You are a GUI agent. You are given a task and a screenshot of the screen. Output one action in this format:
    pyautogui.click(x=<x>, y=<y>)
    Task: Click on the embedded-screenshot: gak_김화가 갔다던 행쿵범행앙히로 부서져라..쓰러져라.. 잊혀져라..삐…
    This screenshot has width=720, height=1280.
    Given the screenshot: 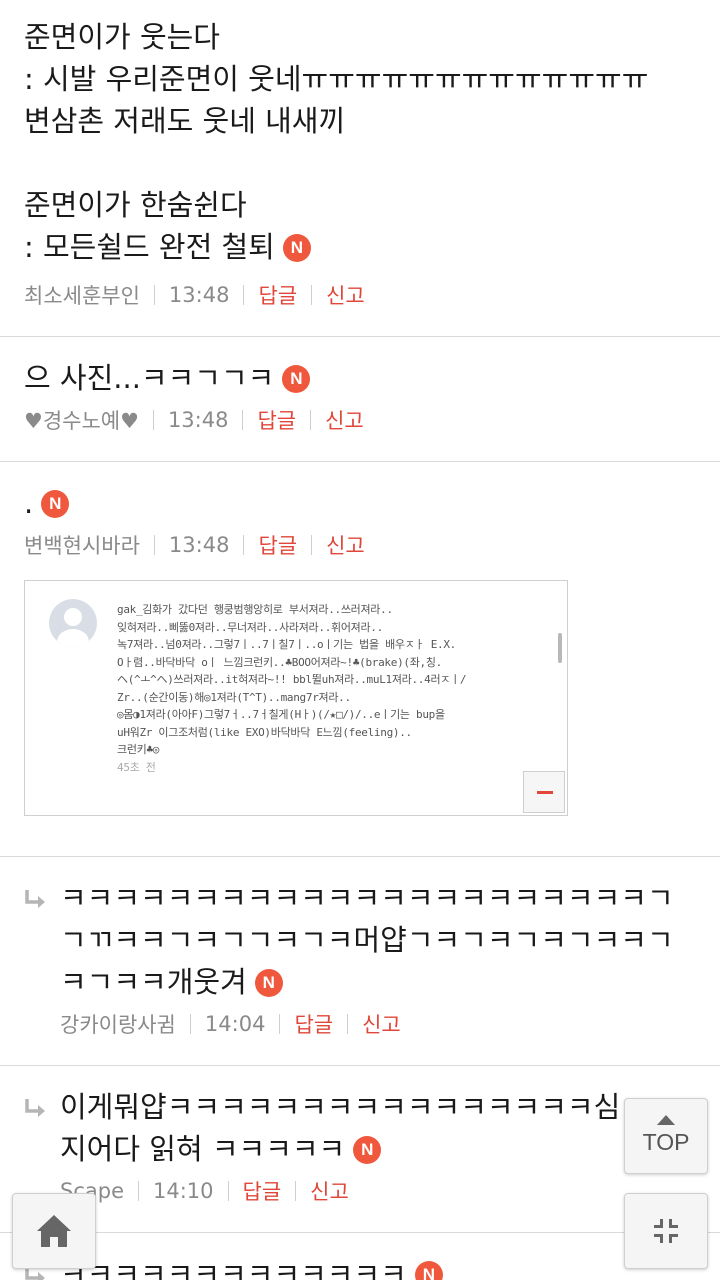 What is the action you would take?
    pyautogui.click(x=296, y=698)
    